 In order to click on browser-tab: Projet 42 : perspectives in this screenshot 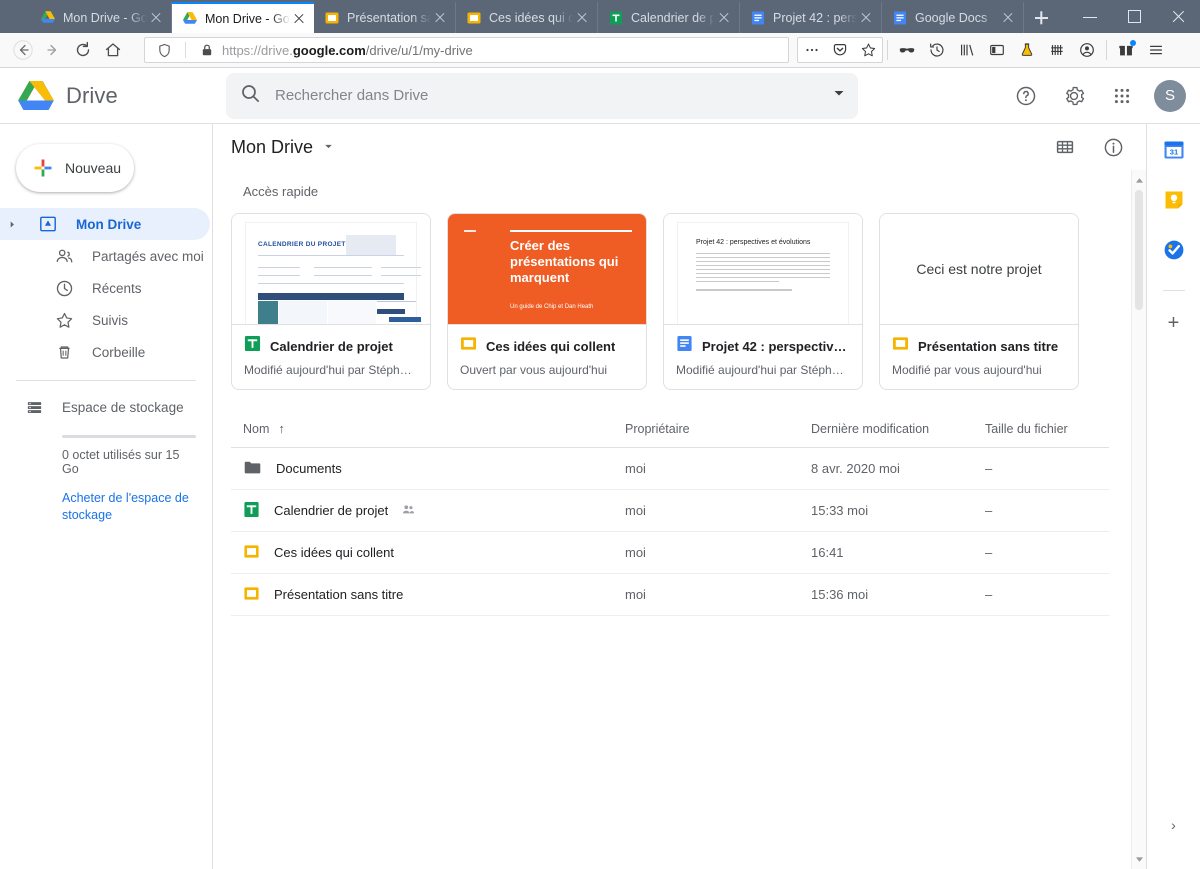, I will do `click(811, 17)`.